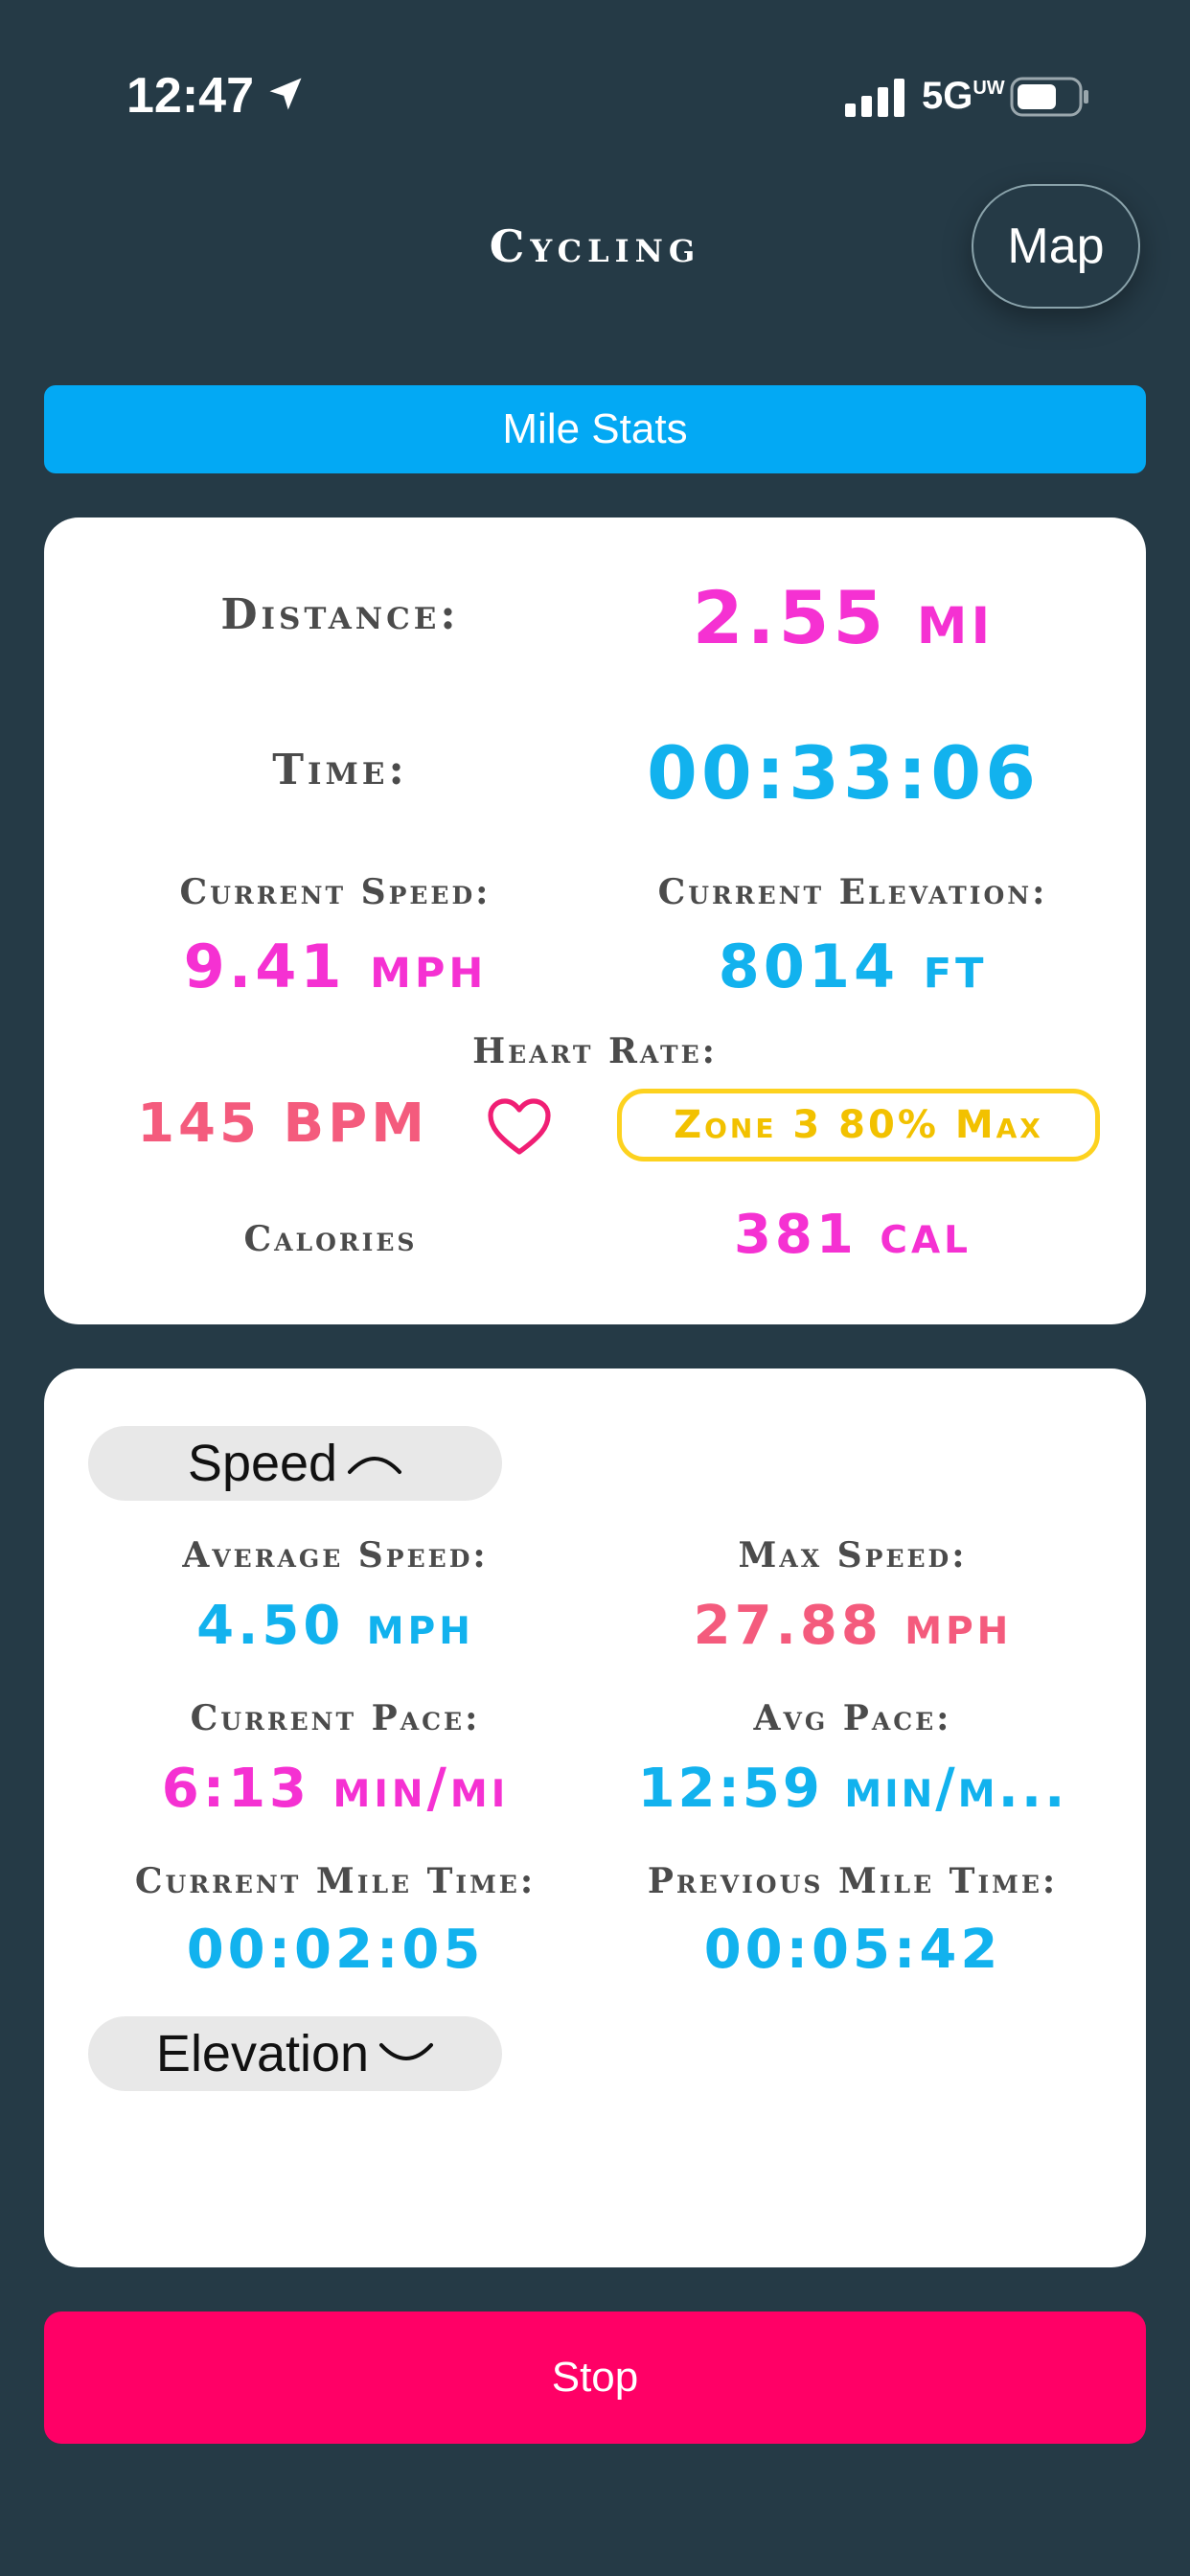 The width and height of the screenshot is (1190, 2576). What do you see at coordinates (335, 1718) in the screenshot?
I see `current-pace-label: Current Pace:` at bounding box center [335, 1718].